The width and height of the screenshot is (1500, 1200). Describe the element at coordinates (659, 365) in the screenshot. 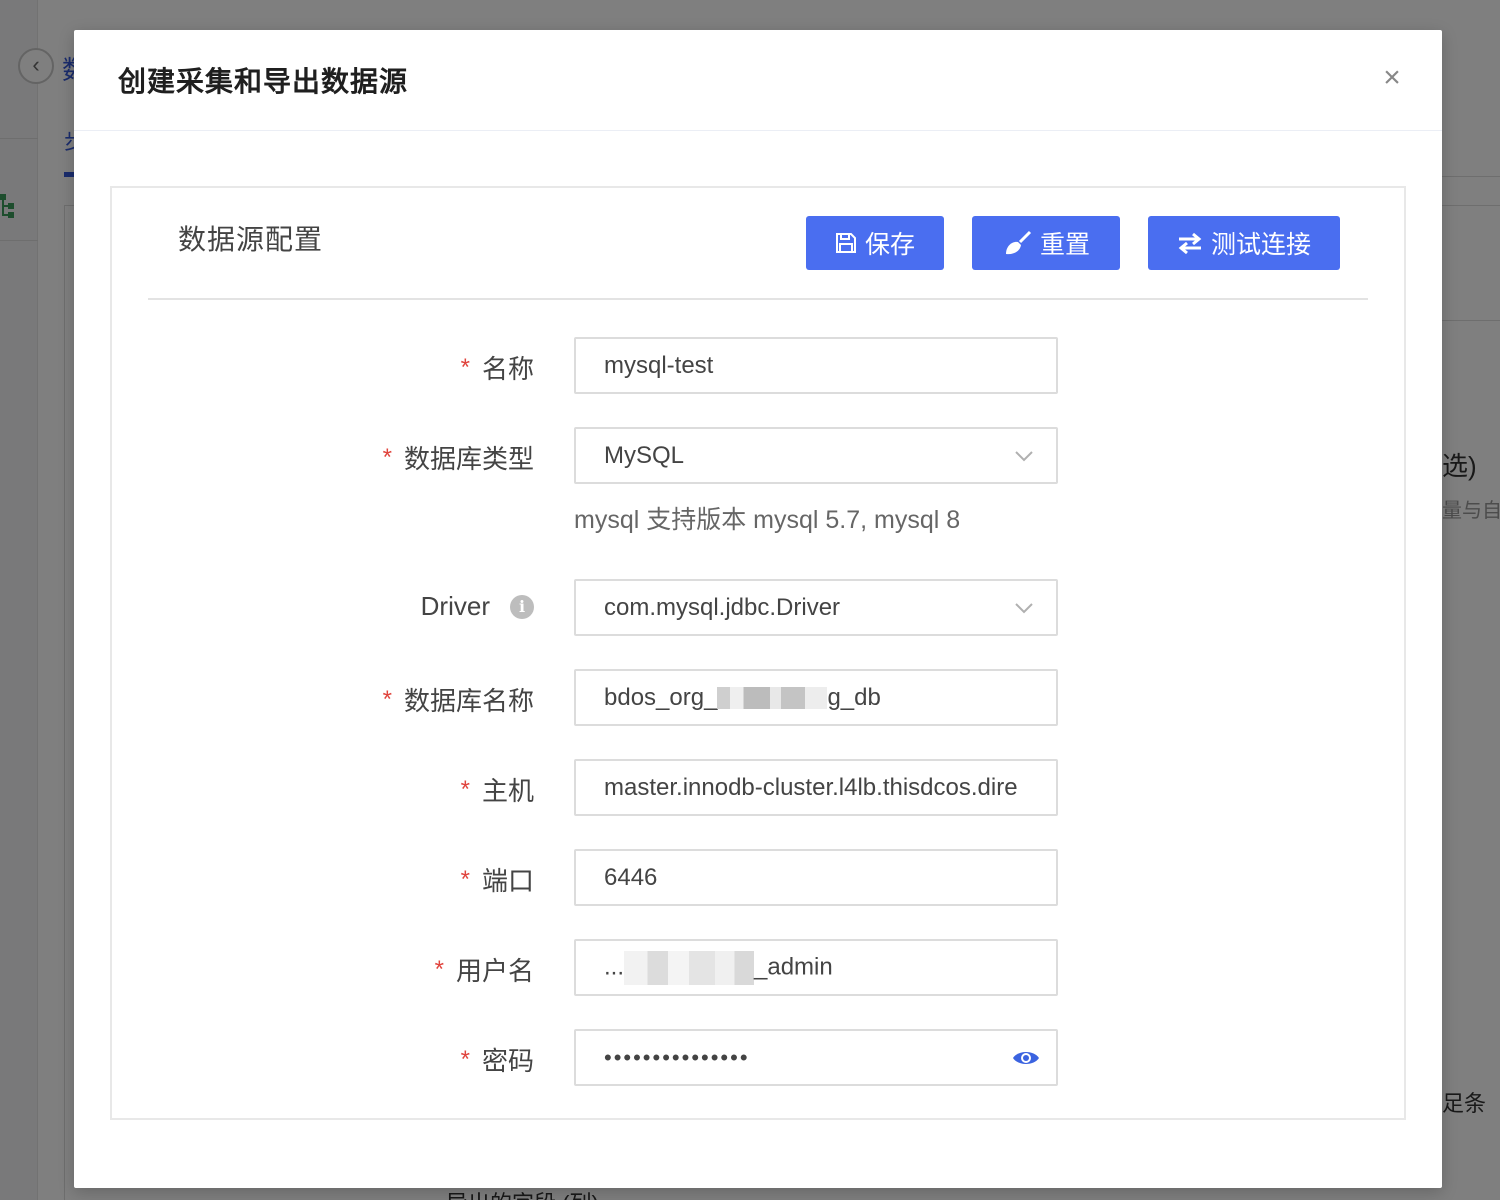

I see `name-value: mysql-test` at that location.